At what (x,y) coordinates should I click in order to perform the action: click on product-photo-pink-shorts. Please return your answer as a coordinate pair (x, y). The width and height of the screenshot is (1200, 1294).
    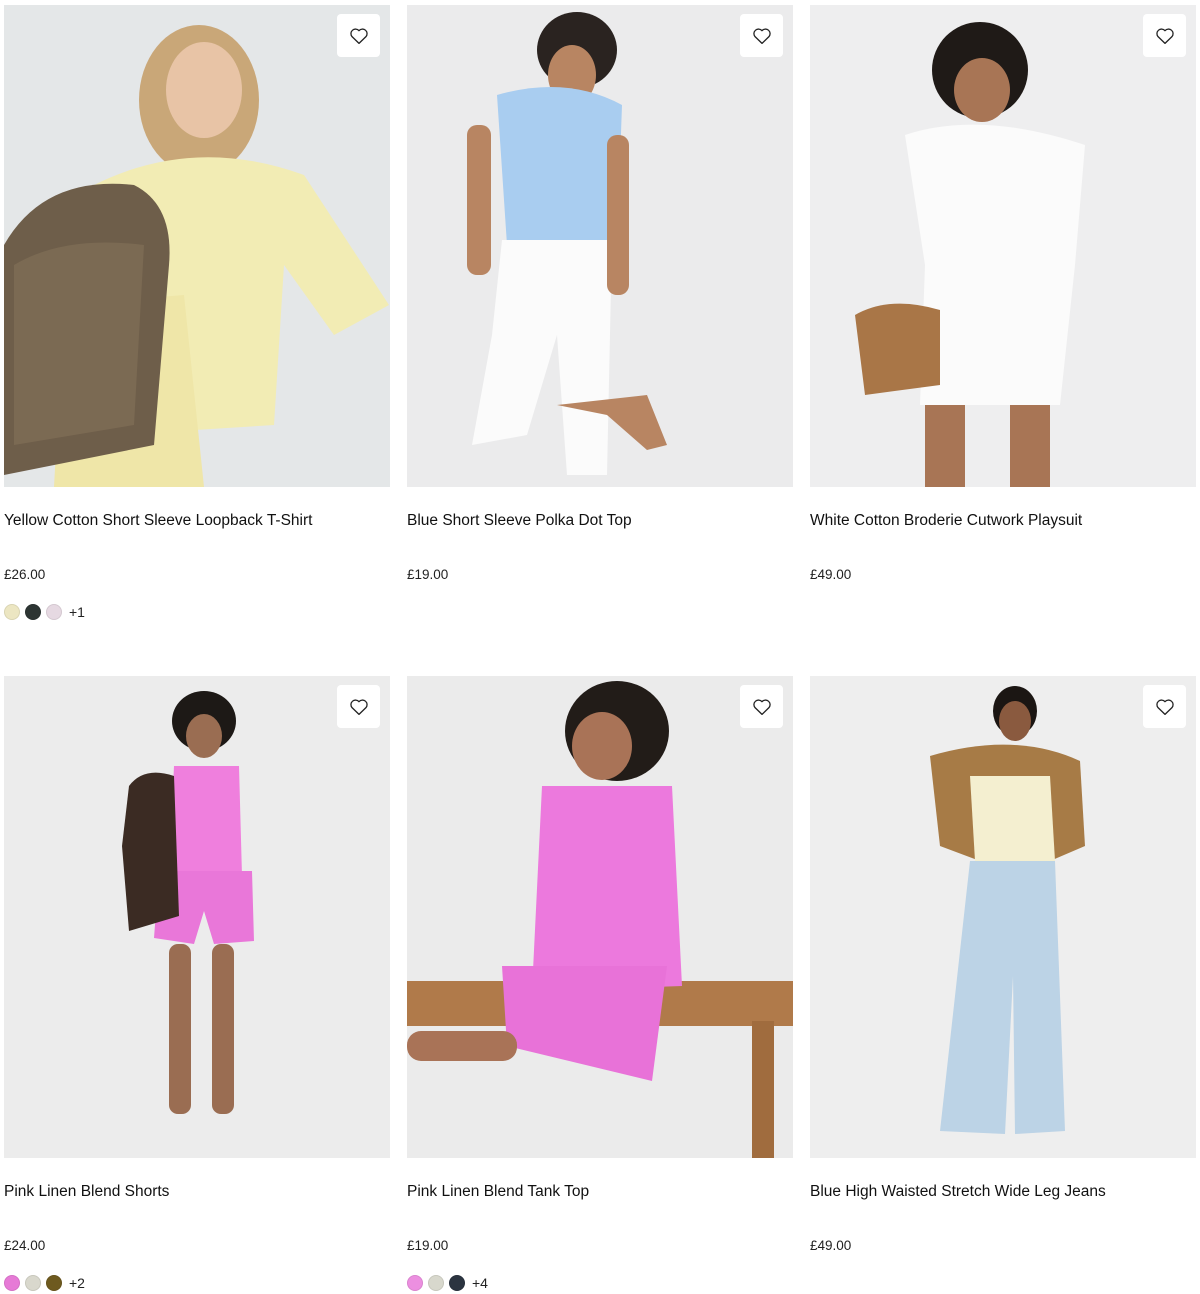
    Looking at the image, I should click on (197, 917).